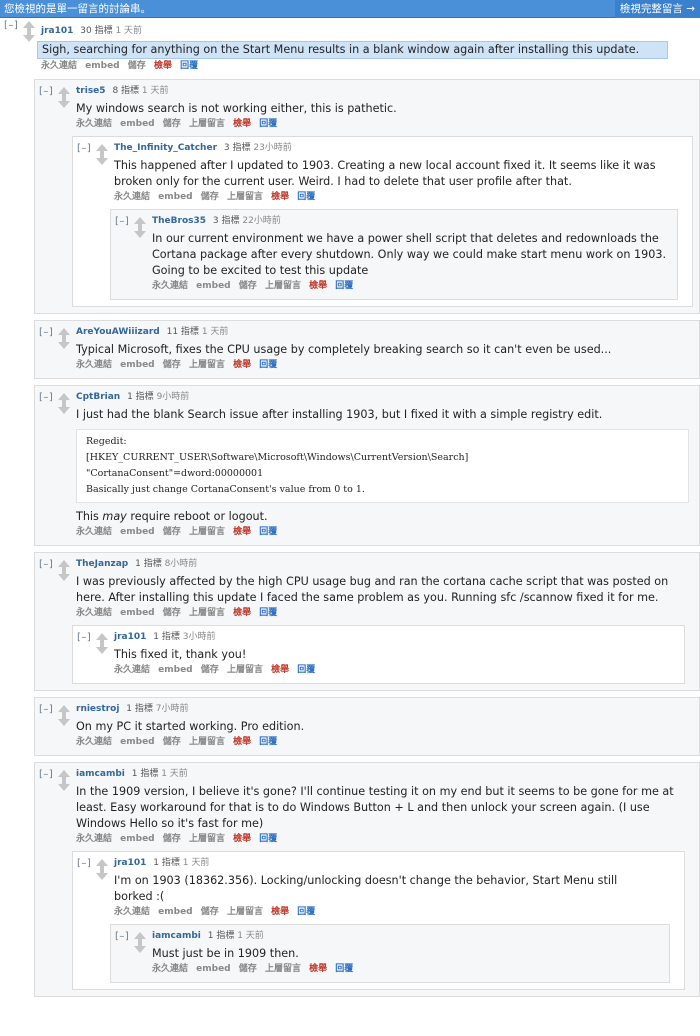  I want to click on comment-author: TheBros35, so click(179, 221).